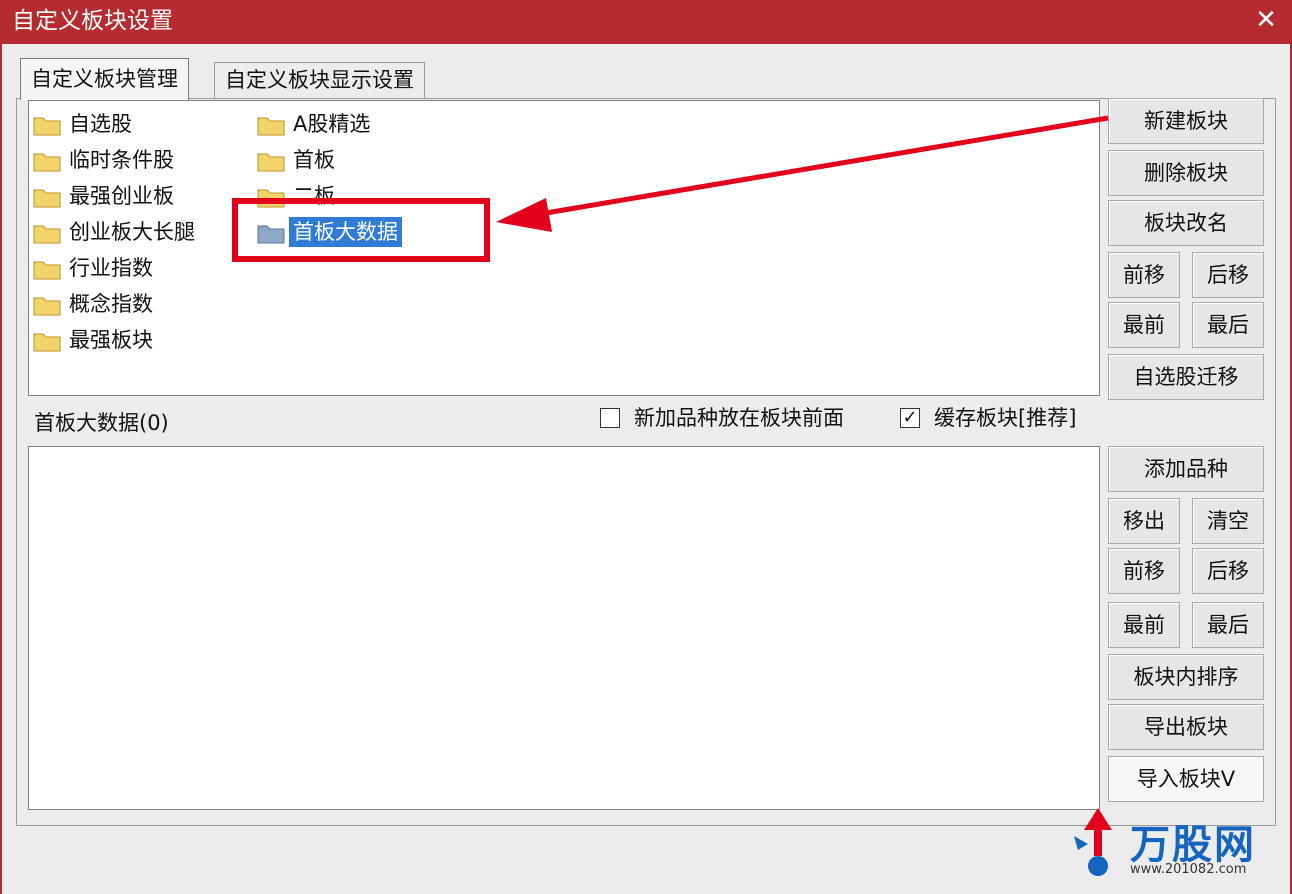 This screenshot has height=894, width=1292. I want to click on cache-block-label: 缓存板块[推荐], so click(1005, 418).